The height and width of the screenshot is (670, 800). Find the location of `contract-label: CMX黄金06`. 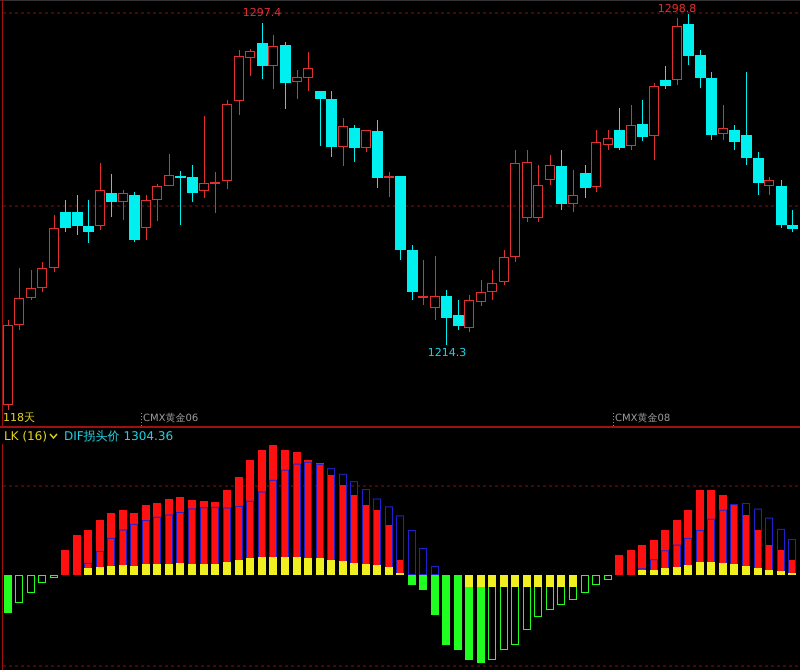

contract-label: CMX黄金06 is located at coordinates (170, 418).